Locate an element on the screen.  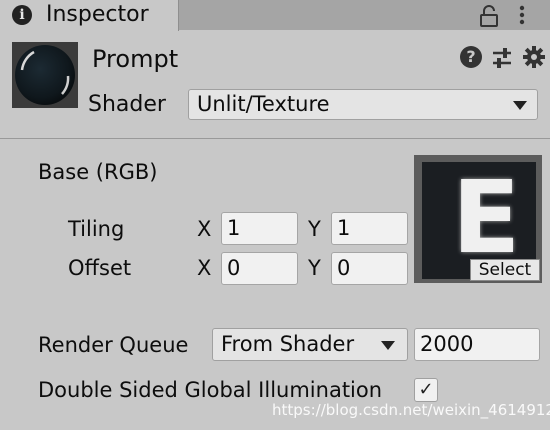
material-name: Prompt is located at coordinates (135, 59).